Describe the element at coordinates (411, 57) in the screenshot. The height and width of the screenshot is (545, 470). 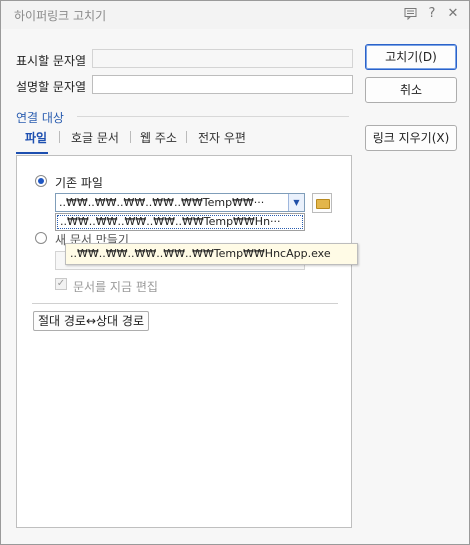
I see `ok-button: 고치기(D)` at that location.